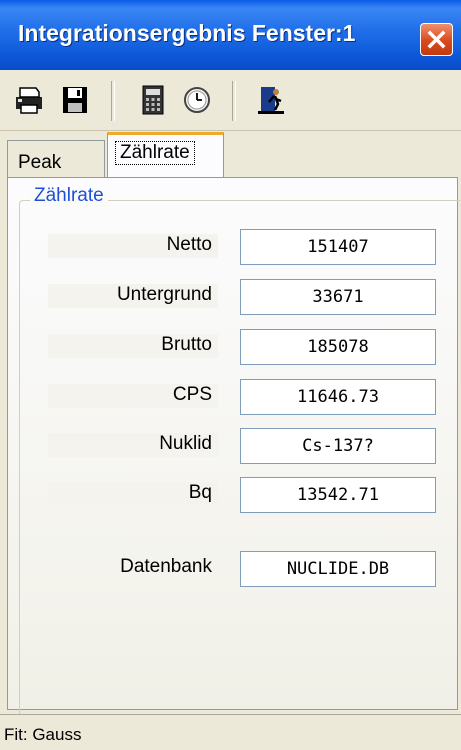 The width and height of the screenshot is (461, 750). Describe the element at coordinates (187, 33) in the screenshot. I see `window-title: Integrationsergebnis Fenster:1` at that location.